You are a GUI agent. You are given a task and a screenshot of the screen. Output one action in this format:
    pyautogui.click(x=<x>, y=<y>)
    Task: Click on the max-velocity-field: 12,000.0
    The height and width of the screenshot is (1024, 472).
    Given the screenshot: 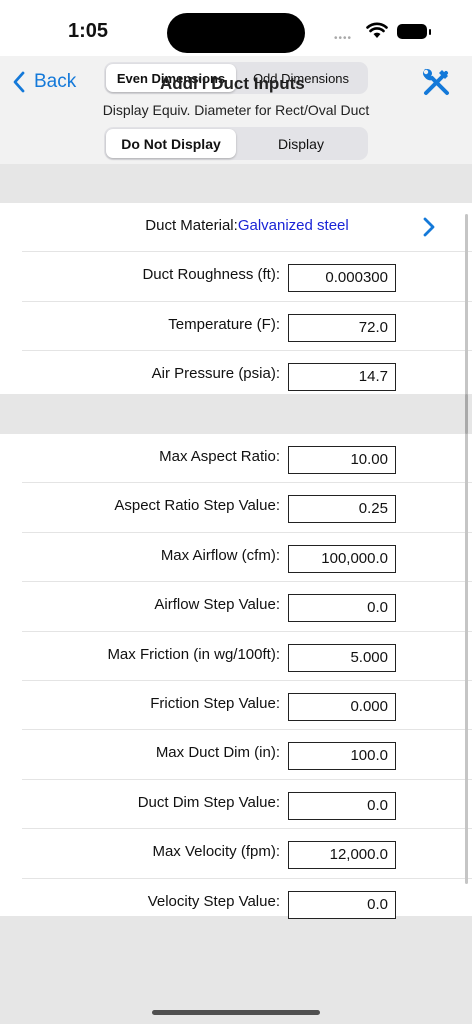 What is the action you would take?
    pyautogui.click(x=342, y=855)
    